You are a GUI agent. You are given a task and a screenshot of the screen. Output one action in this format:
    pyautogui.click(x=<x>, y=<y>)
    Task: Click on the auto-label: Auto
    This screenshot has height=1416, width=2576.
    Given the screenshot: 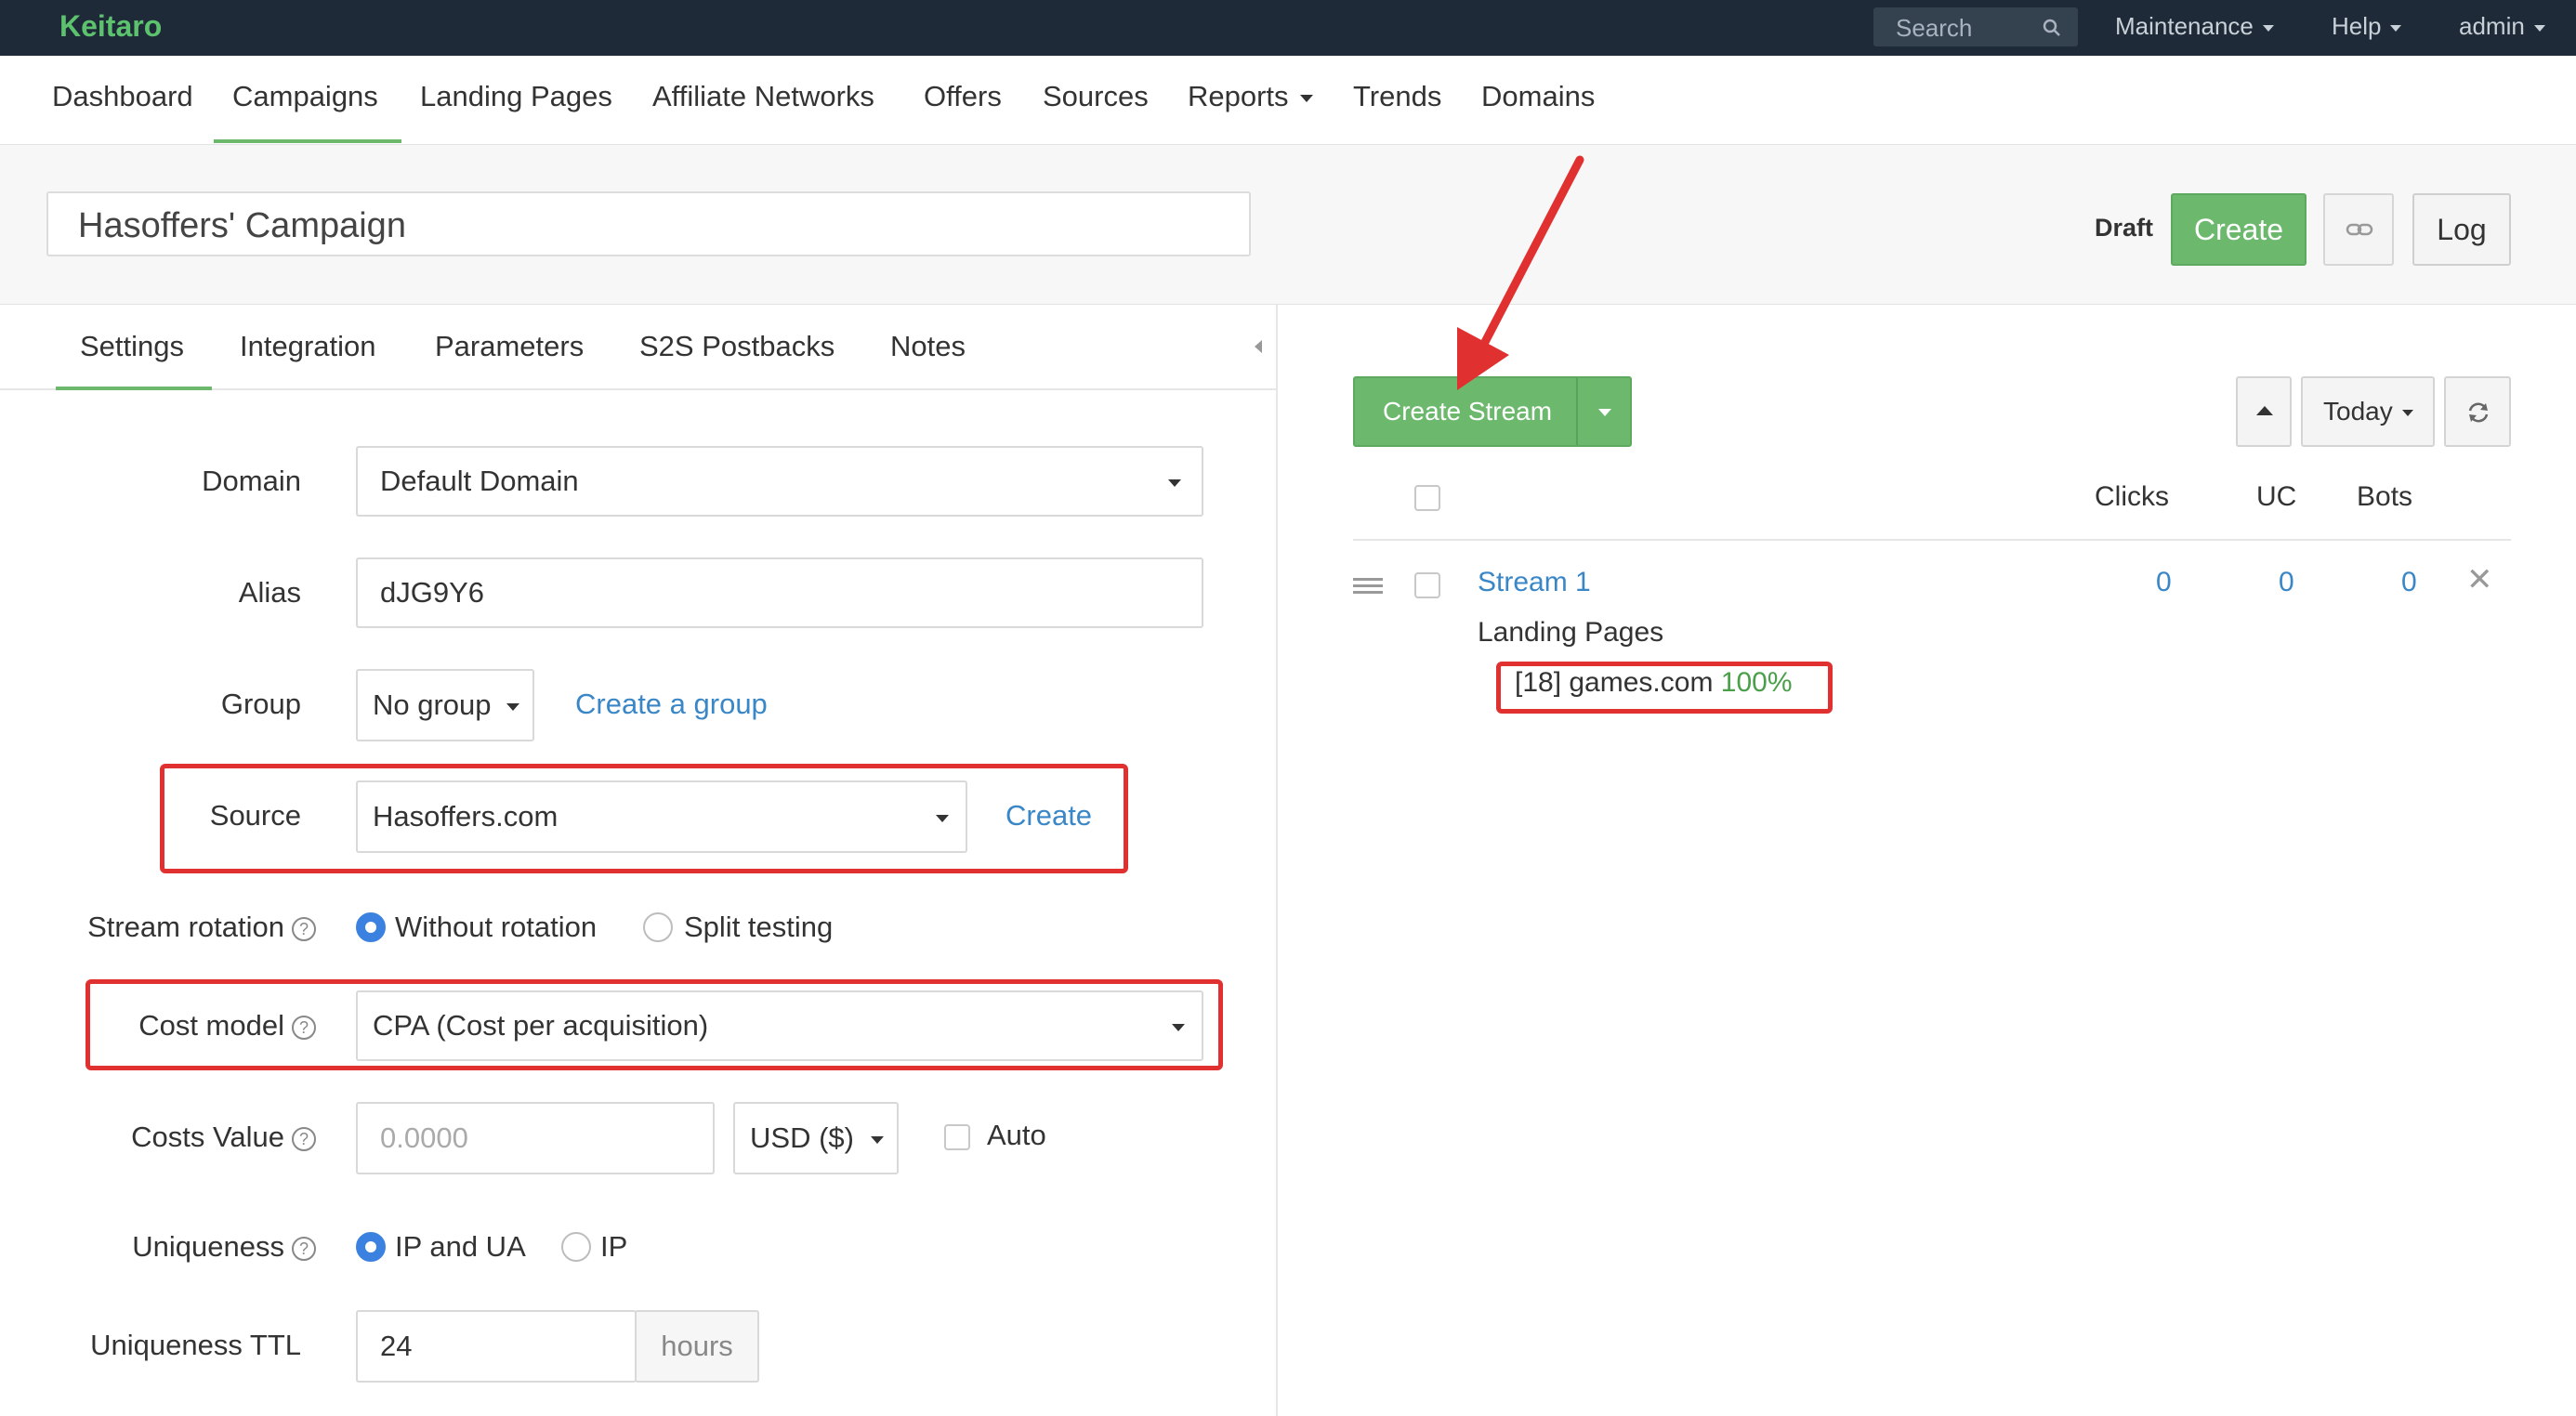 What is the action you would take?
    pyautogui.click(x=1016, y=1135)
    